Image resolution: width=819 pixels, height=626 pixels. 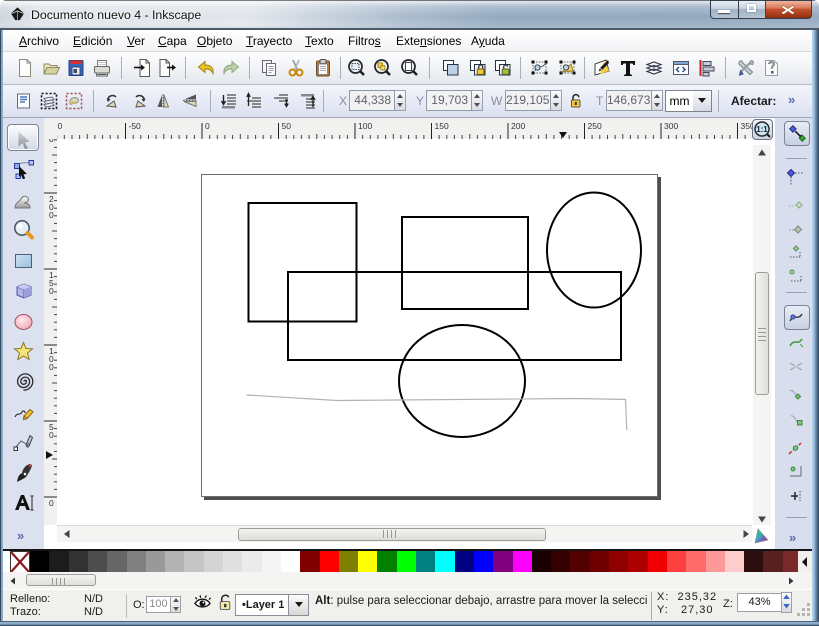 What do you see at coordinates (747, 126) in the screenshot?
I see `svg-text: 350` at bounding box center [747, 126].